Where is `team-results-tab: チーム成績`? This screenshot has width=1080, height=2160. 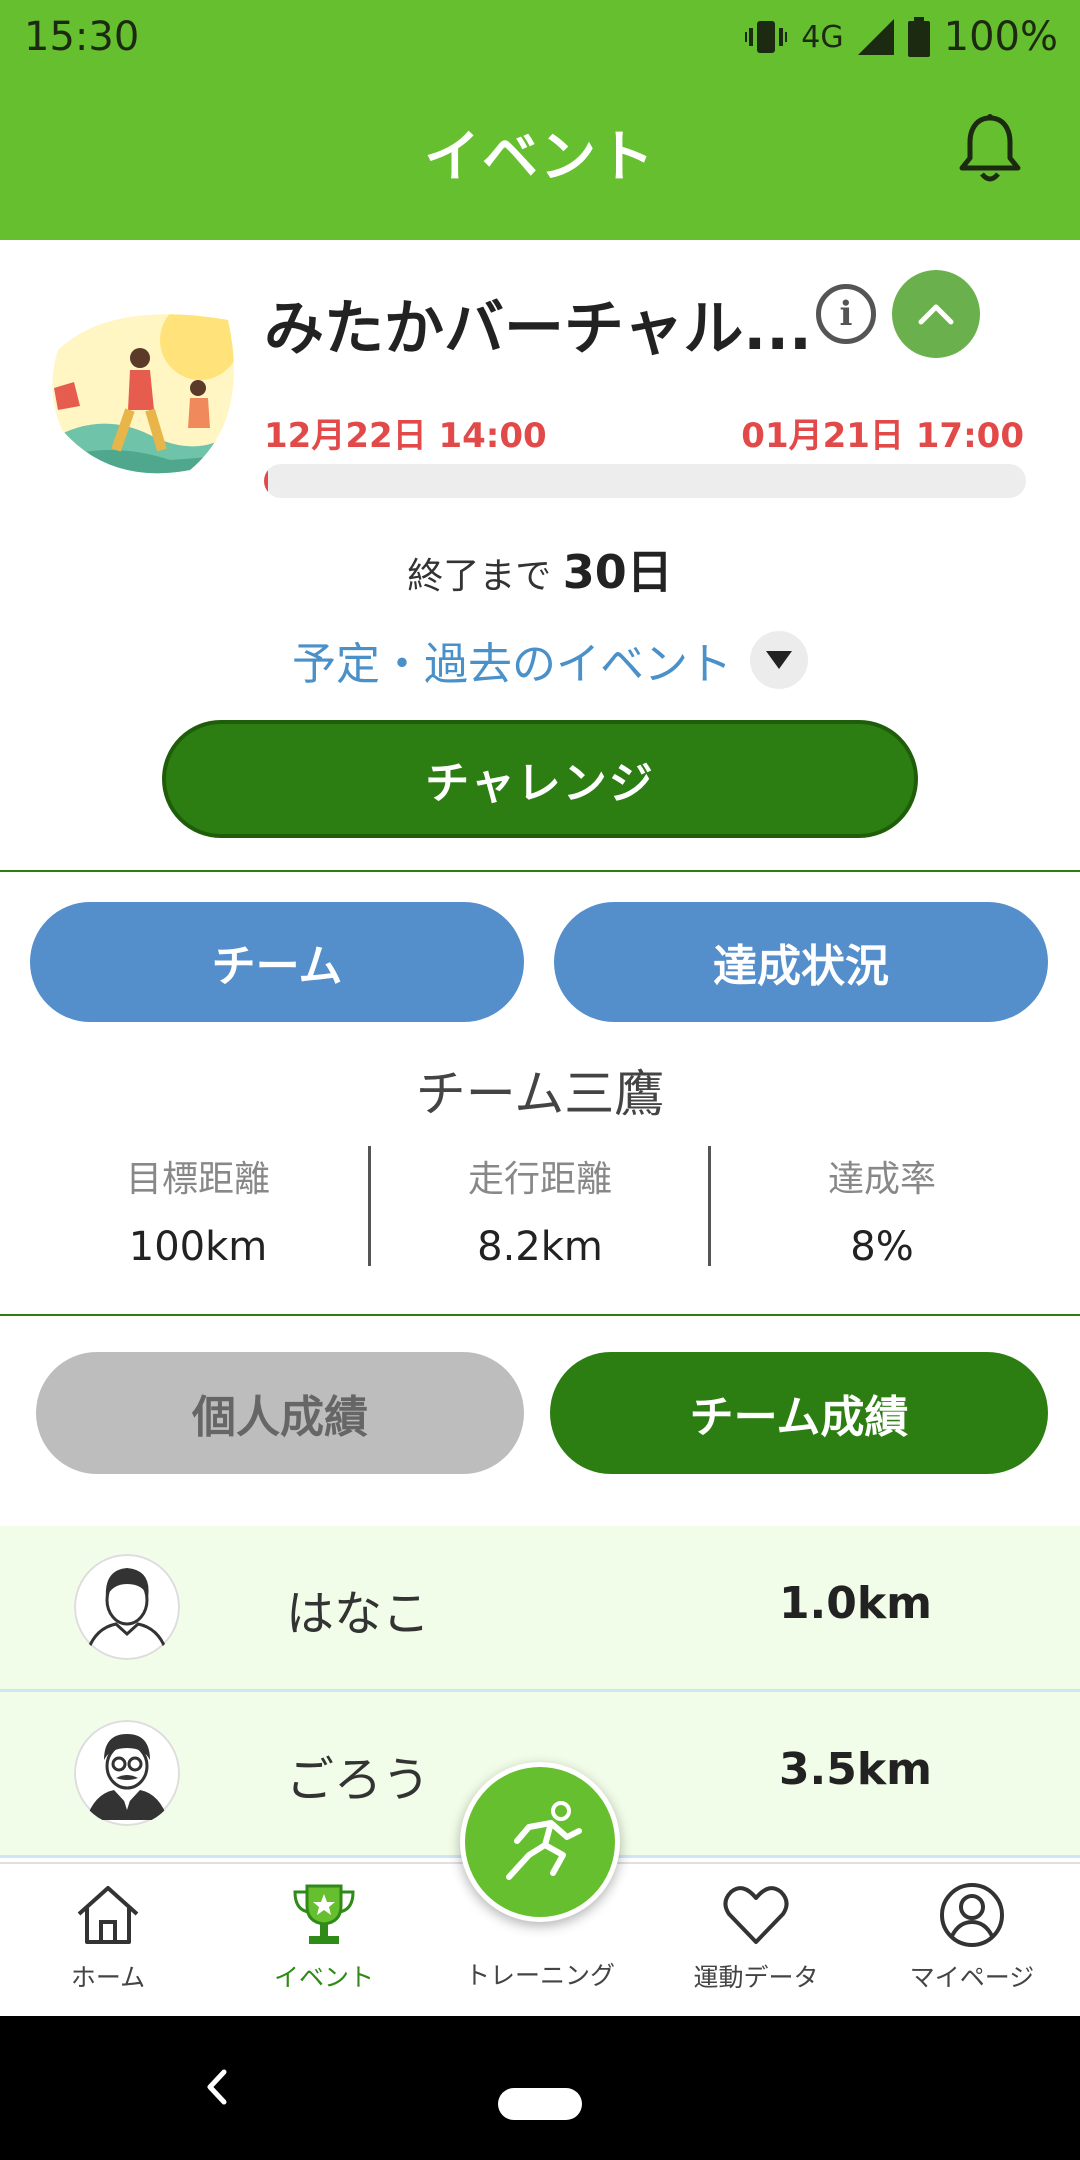
team-results-tab: チーム成績 is located at coordinates (799, 1413).